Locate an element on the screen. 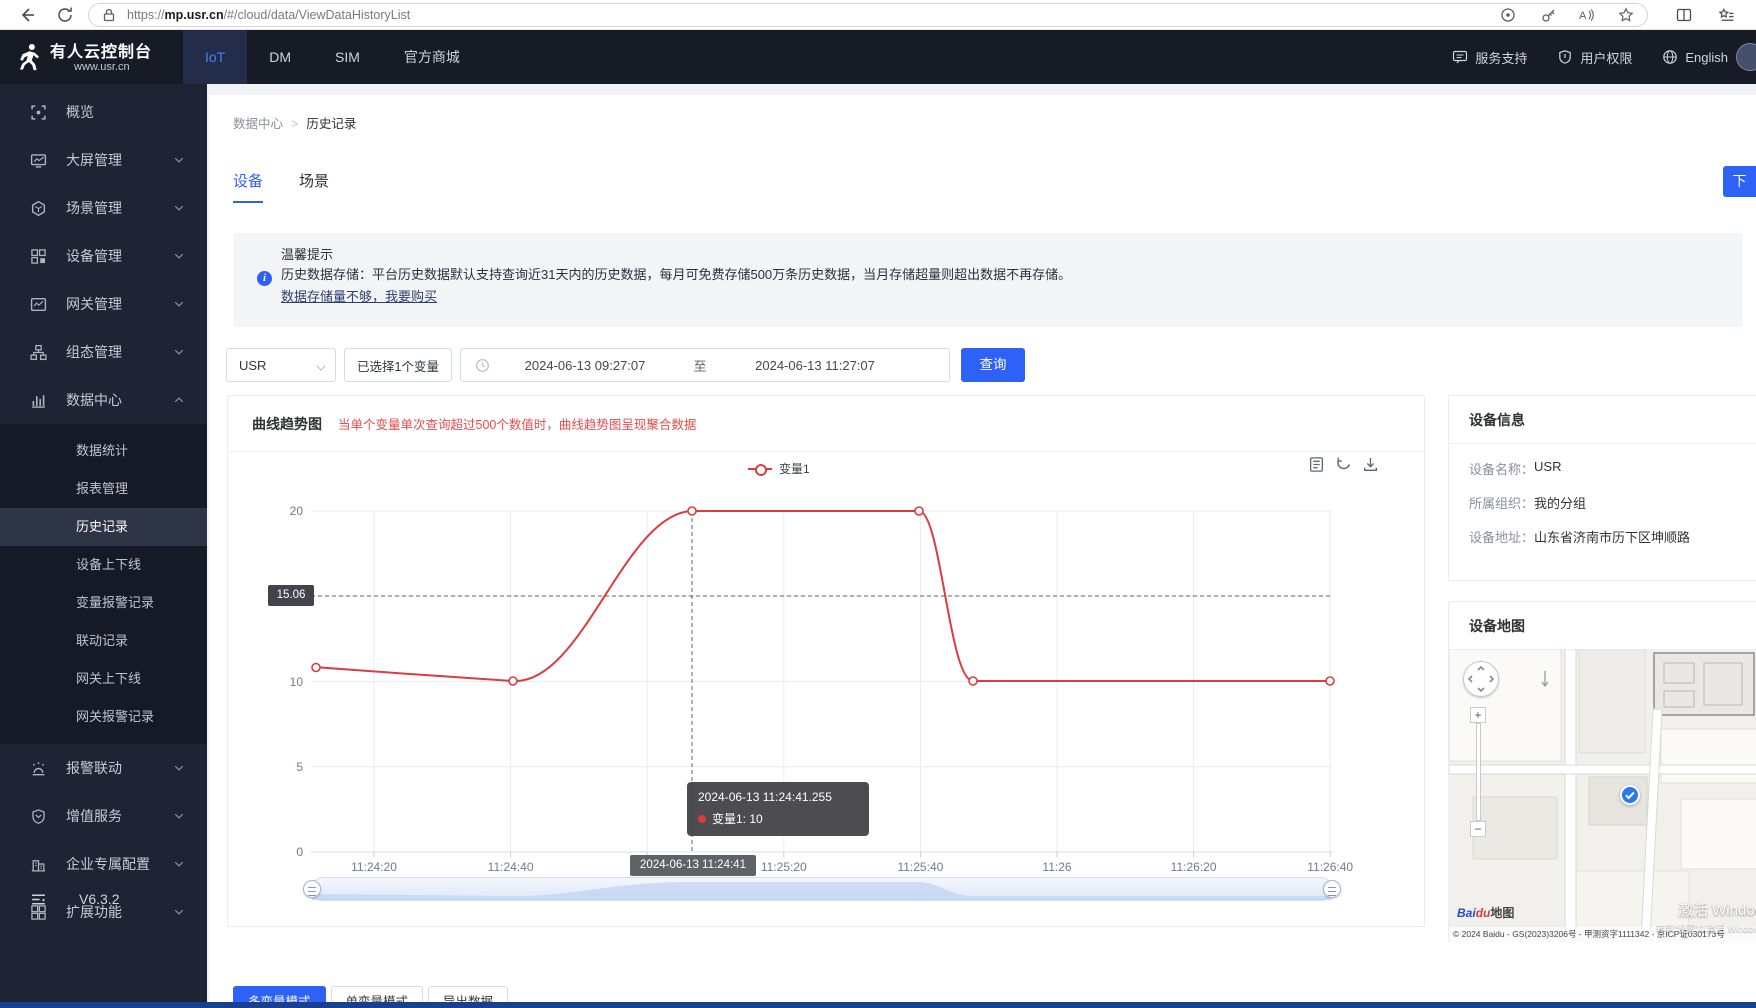  variable-select: 已选择1个变量 is located at coordinates (398, 365).